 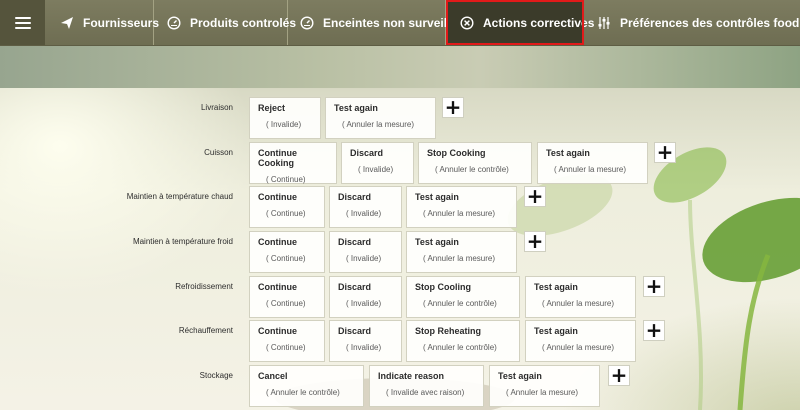 I want to click on row-label-rechauffement: Réchauffement, so click(x=205, y=330).